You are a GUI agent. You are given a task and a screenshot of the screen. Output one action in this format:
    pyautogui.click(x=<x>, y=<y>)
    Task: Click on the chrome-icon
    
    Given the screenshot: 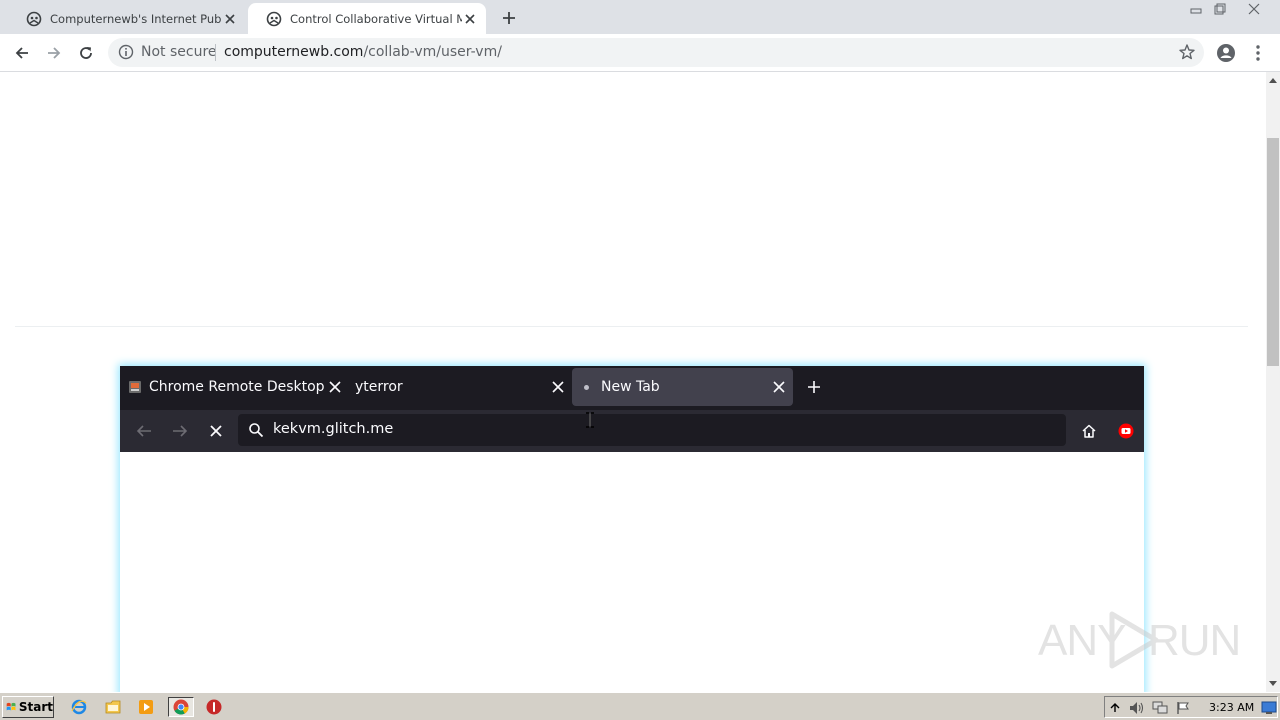 What is the action you would take?
    pyautogui.click(x=181, y=707)
    